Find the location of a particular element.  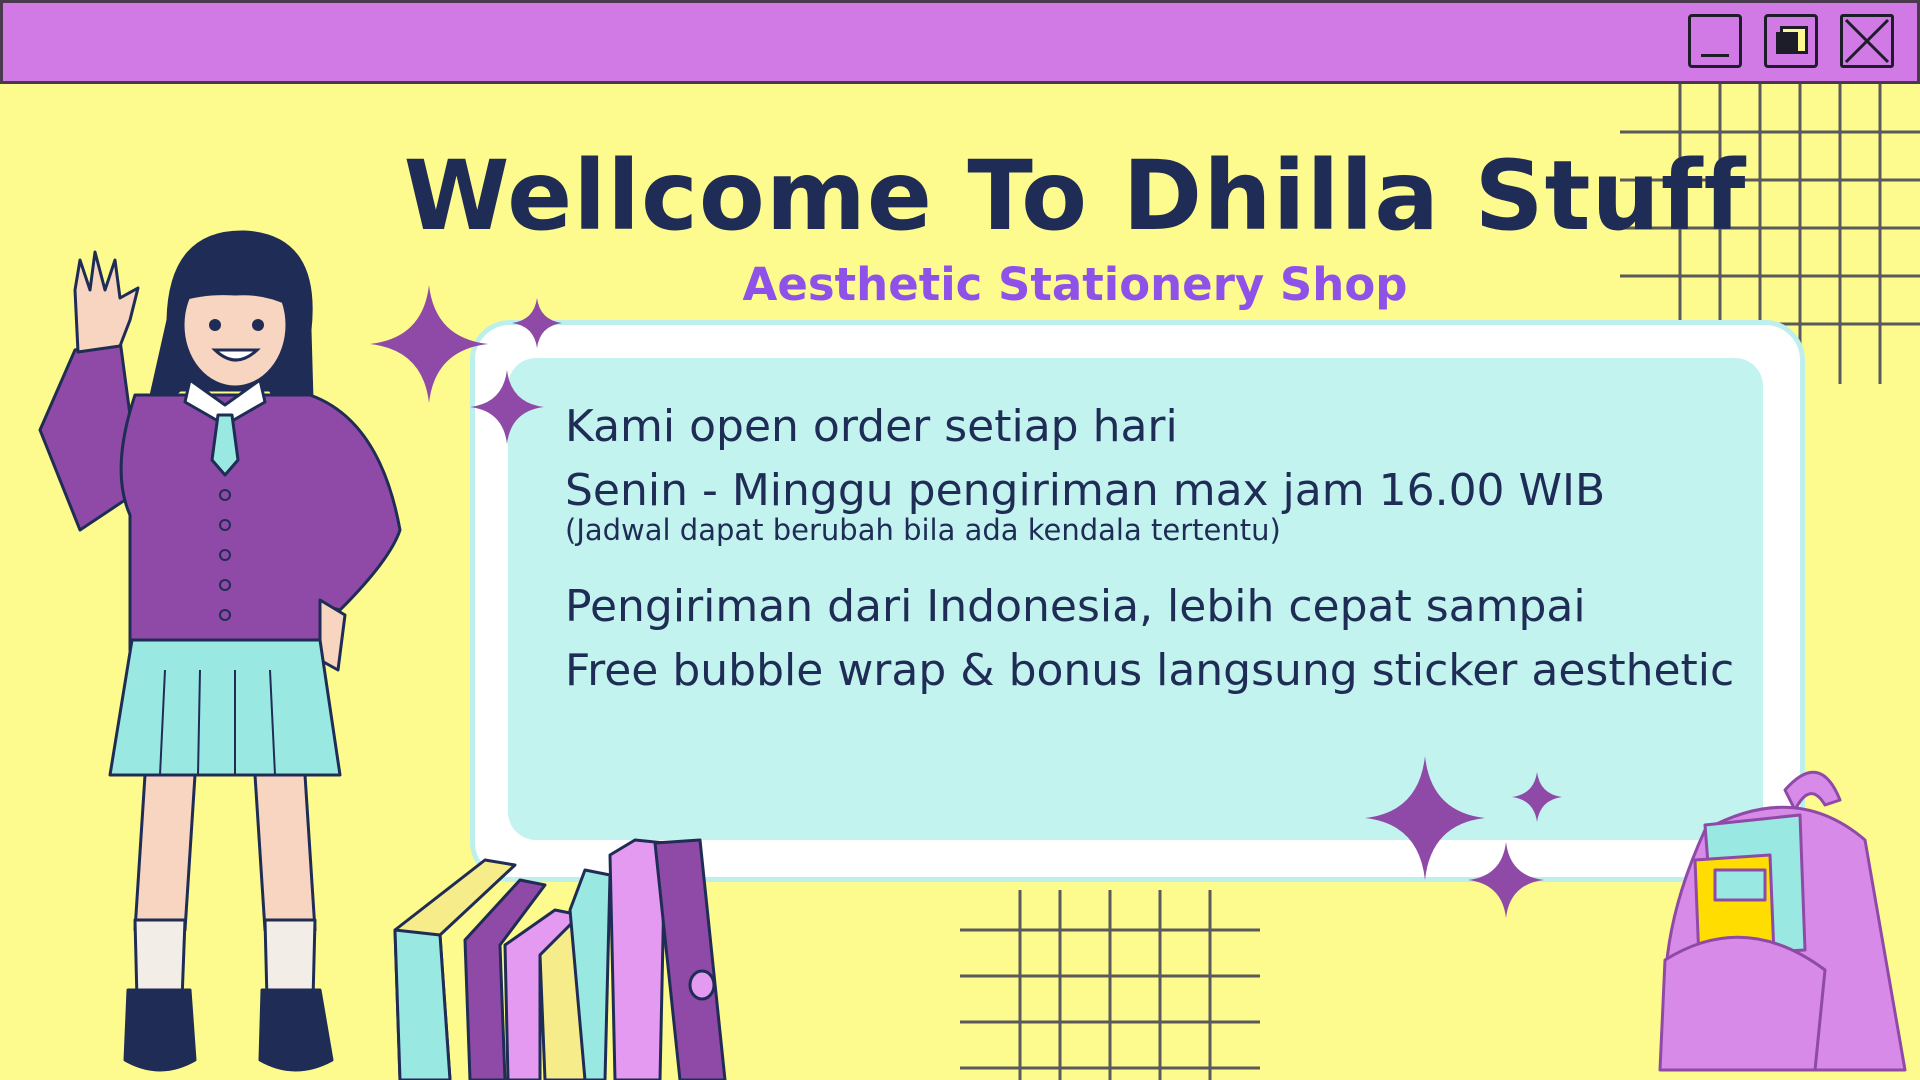

minimize-icon is located at coordinates (1715, 55).